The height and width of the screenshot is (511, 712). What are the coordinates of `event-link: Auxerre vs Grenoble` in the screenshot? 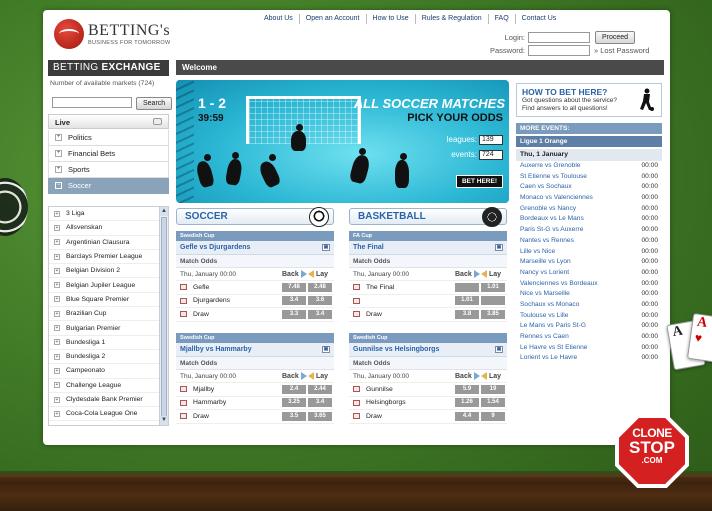 It's located at (550, 167).